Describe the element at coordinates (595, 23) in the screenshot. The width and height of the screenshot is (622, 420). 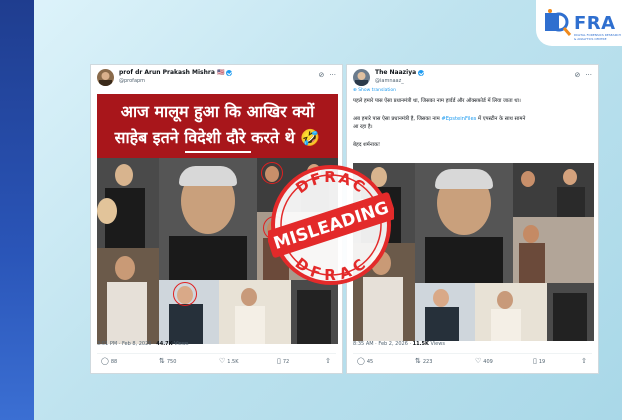
I see `logo-text: FRA` at that location.